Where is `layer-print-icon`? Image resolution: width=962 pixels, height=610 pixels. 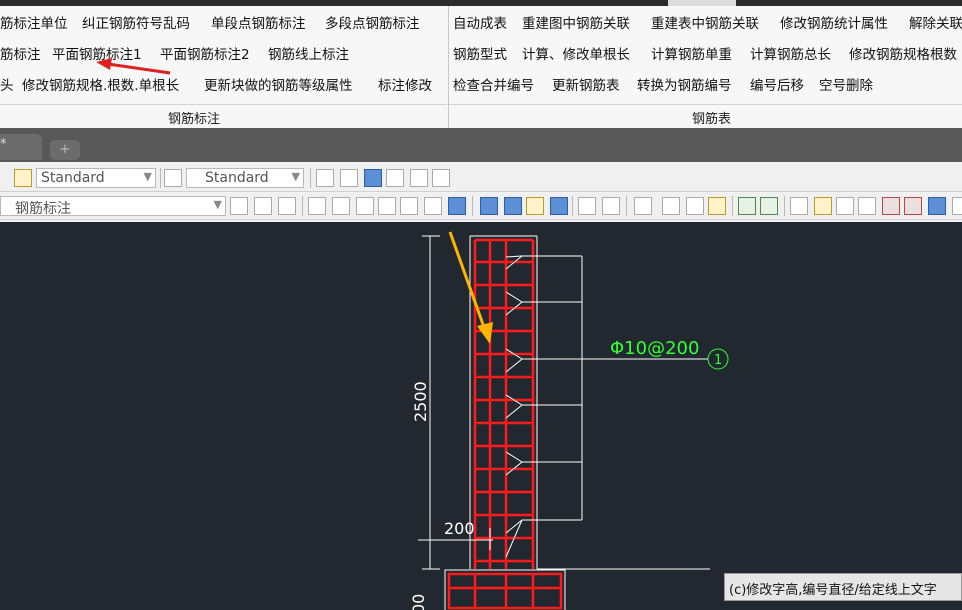
layer-print-icon is located at coordinates (287, 206).